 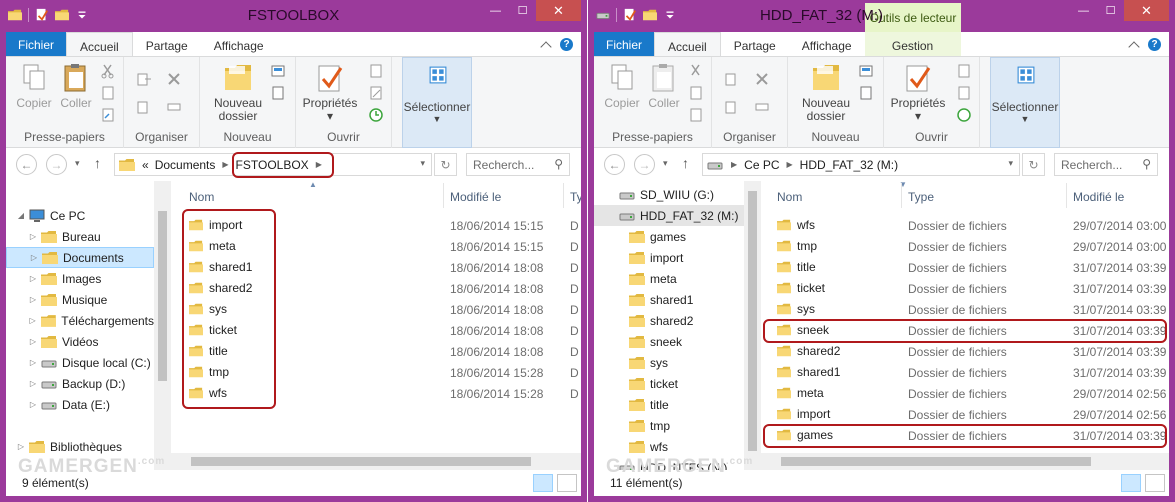 I want to click on file-row: wfs Dossier de fichiers 29/07/2014 03:00, so click(x=965, y=225).